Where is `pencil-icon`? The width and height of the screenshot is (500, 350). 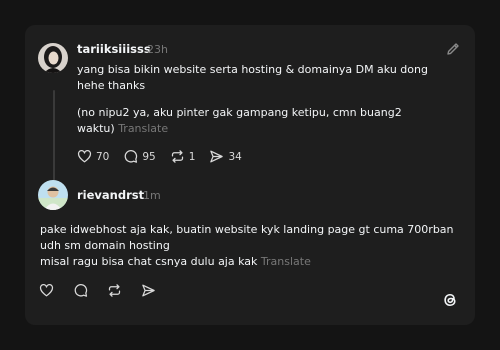 pencil-icon is located at coordinates (453, 49).